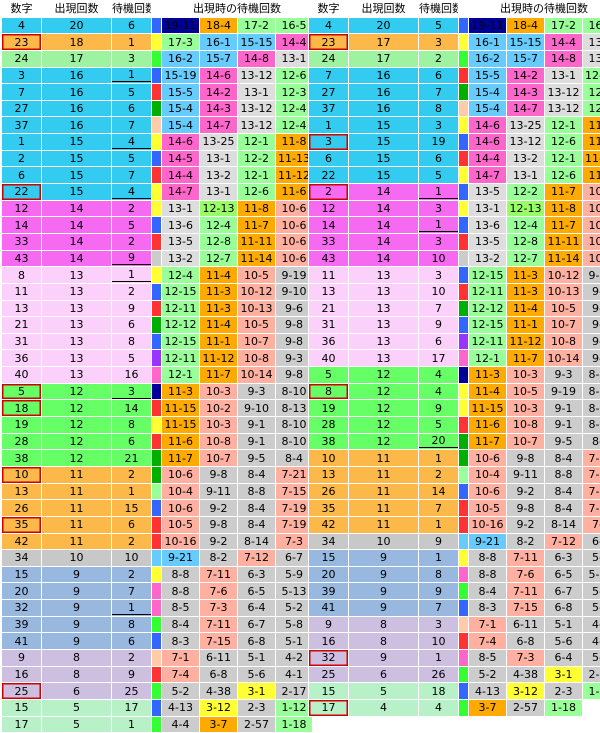 This screenshot has width=600, height=733. Describe the element at coordinates (384, 541) in the screenshot. I see `appearance-count-cell: 10` at that location.